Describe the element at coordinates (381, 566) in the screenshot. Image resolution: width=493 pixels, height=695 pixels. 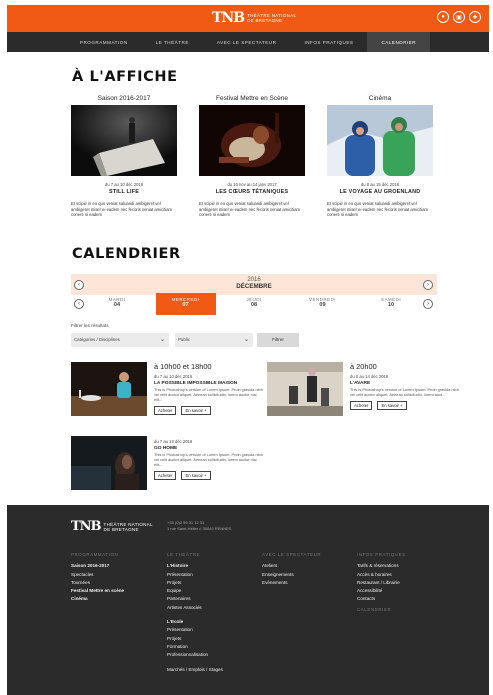
I see `footer-link: Tarifs & réservations` at that location.